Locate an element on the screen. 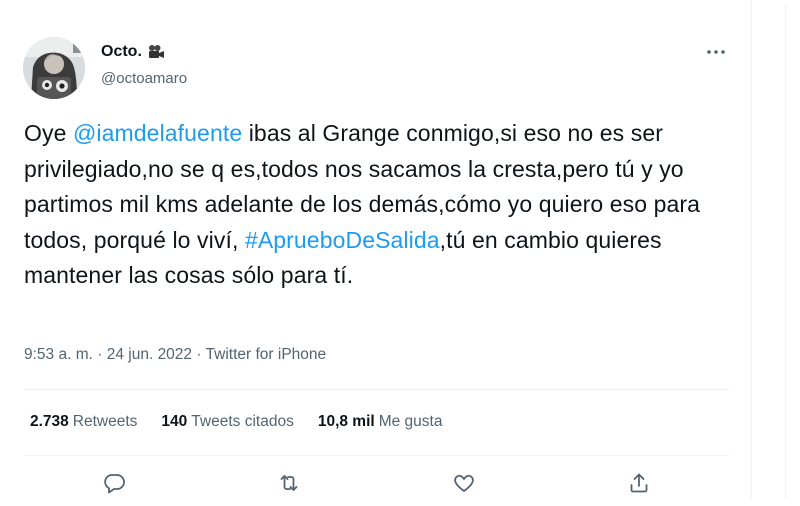 This screenshot has width=800, height=506. author-handle: @octoamaro is located at coordinates (144, 78).